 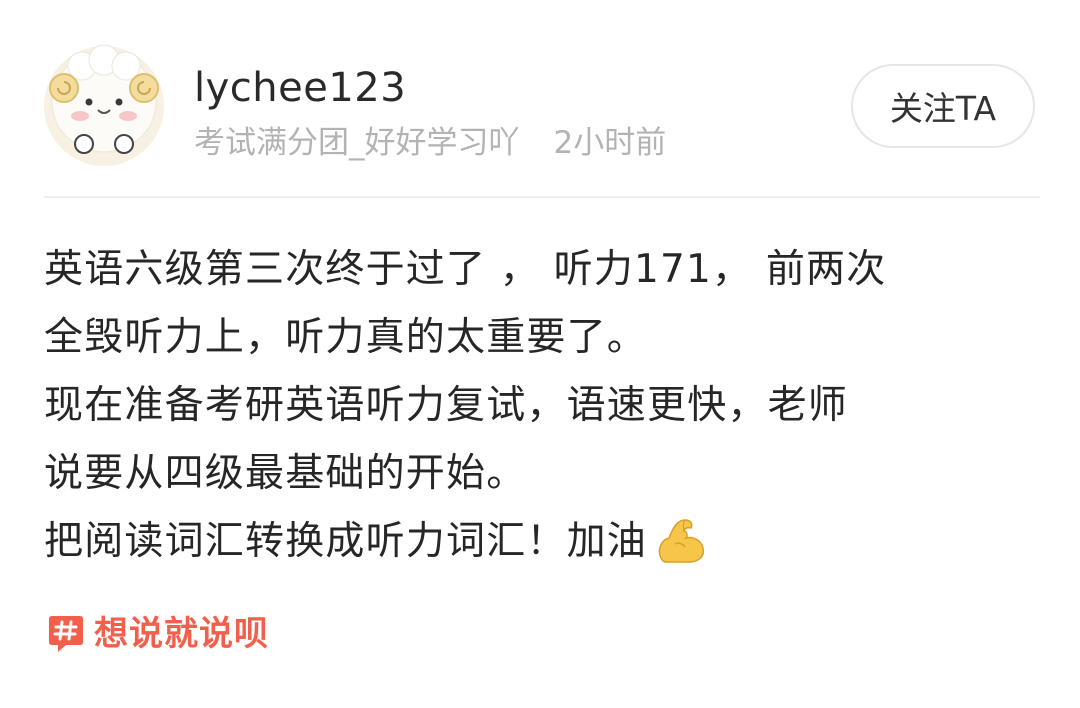 I want to click on post-line-5-text: 把阅读词汇转换成听力词汇！加油, so click(x=346, y=541).